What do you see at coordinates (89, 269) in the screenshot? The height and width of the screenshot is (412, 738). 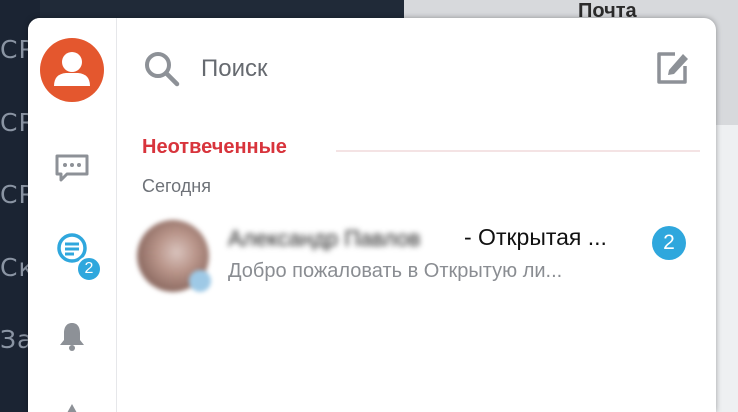 I see `discussions-unread-badge: 2` at bounding box center [89, 269].